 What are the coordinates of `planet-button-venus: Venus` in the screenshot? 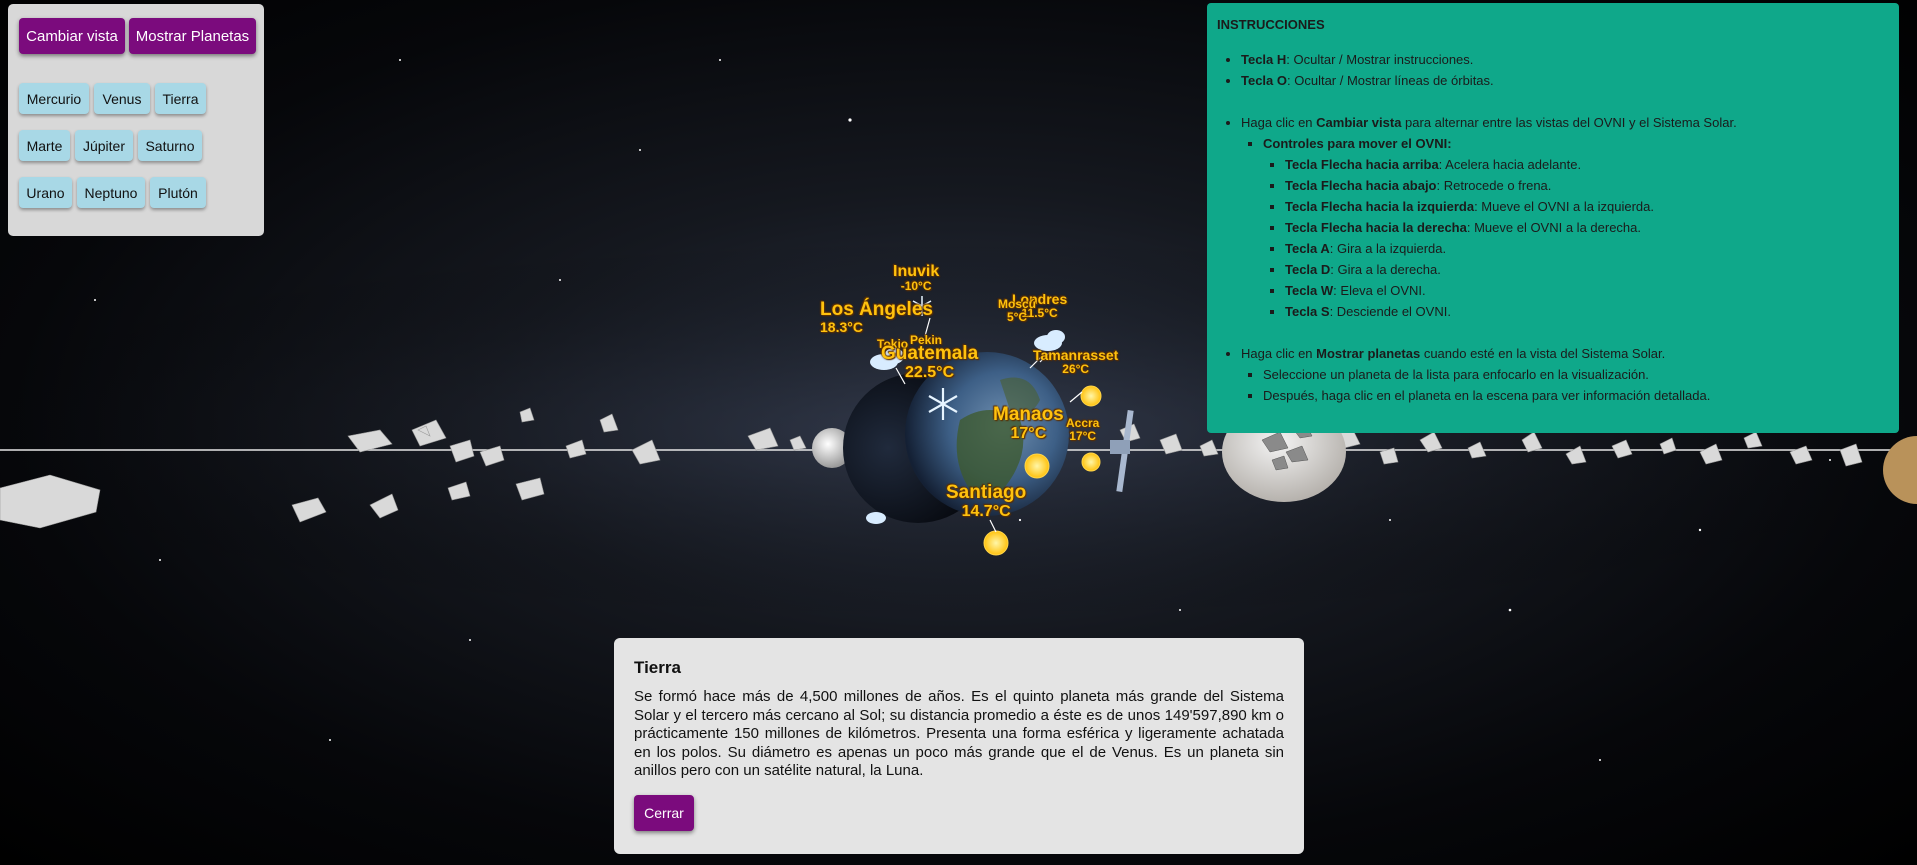 It's located at (122, 98).